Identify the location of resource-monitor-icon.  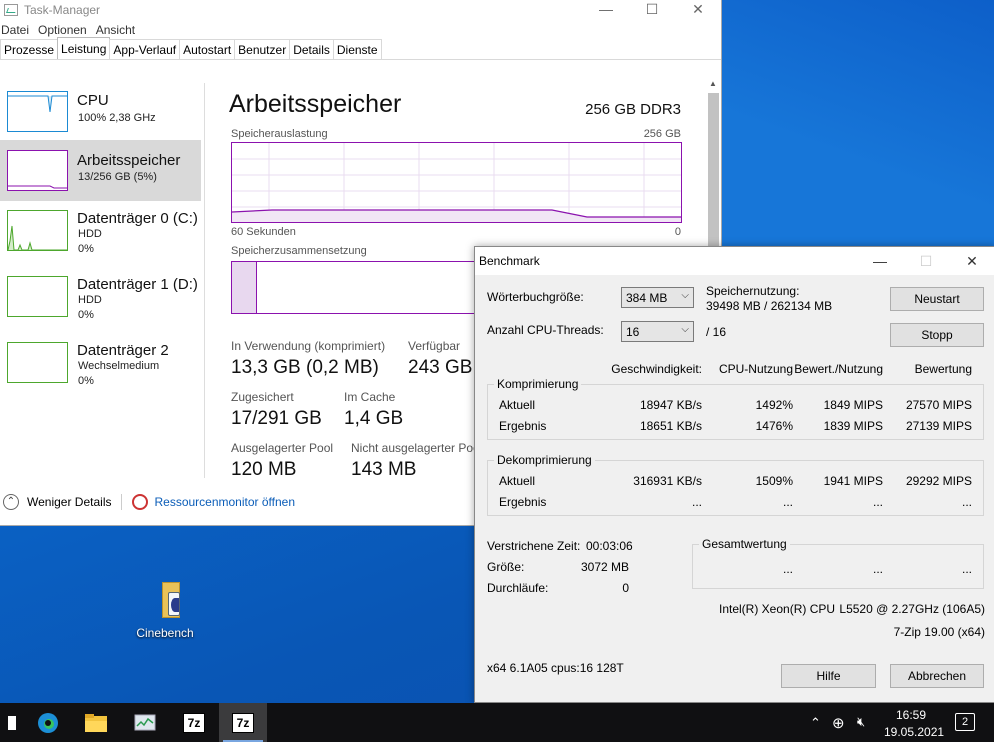
(140, 502).